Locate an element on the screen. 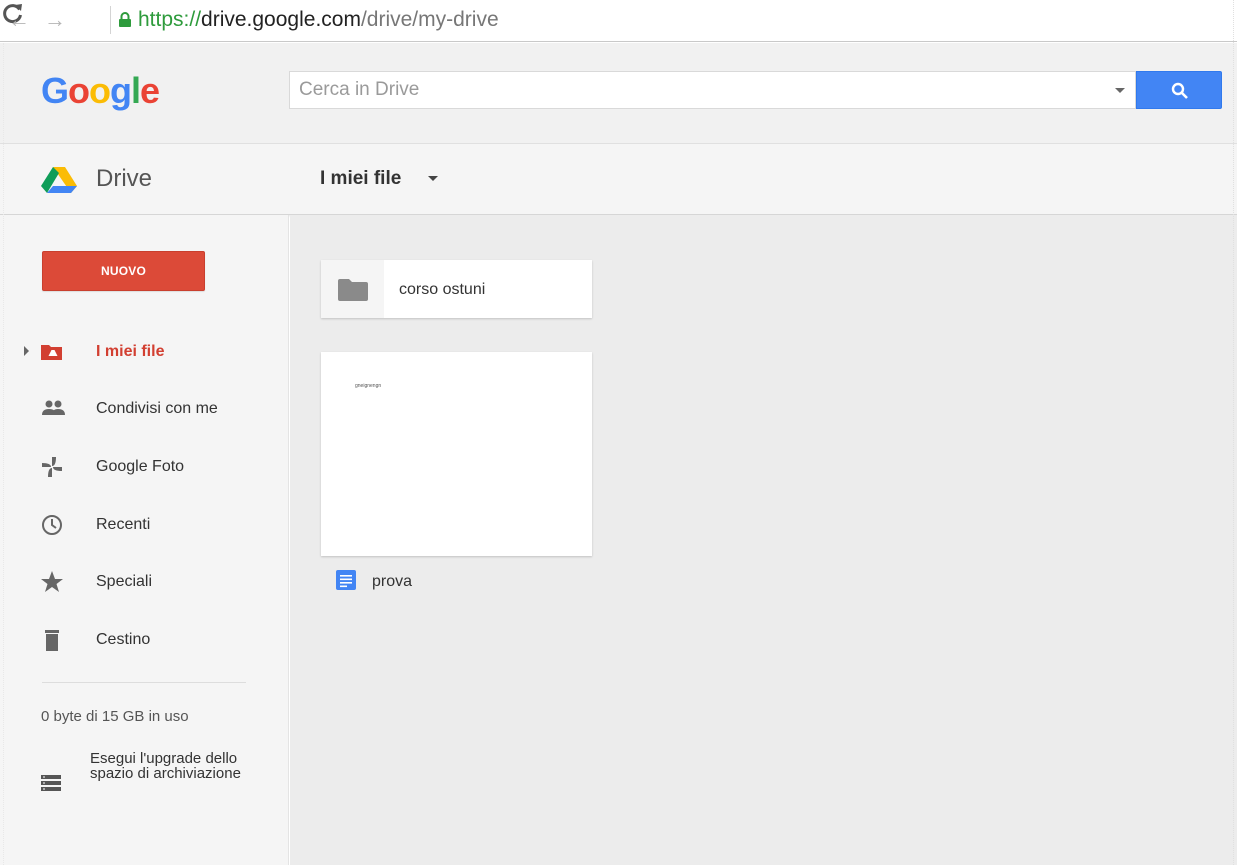 Image resolution: width=1237 pixels, height=865 pixels. logo-letter: g is located at coordinates (121, 90).